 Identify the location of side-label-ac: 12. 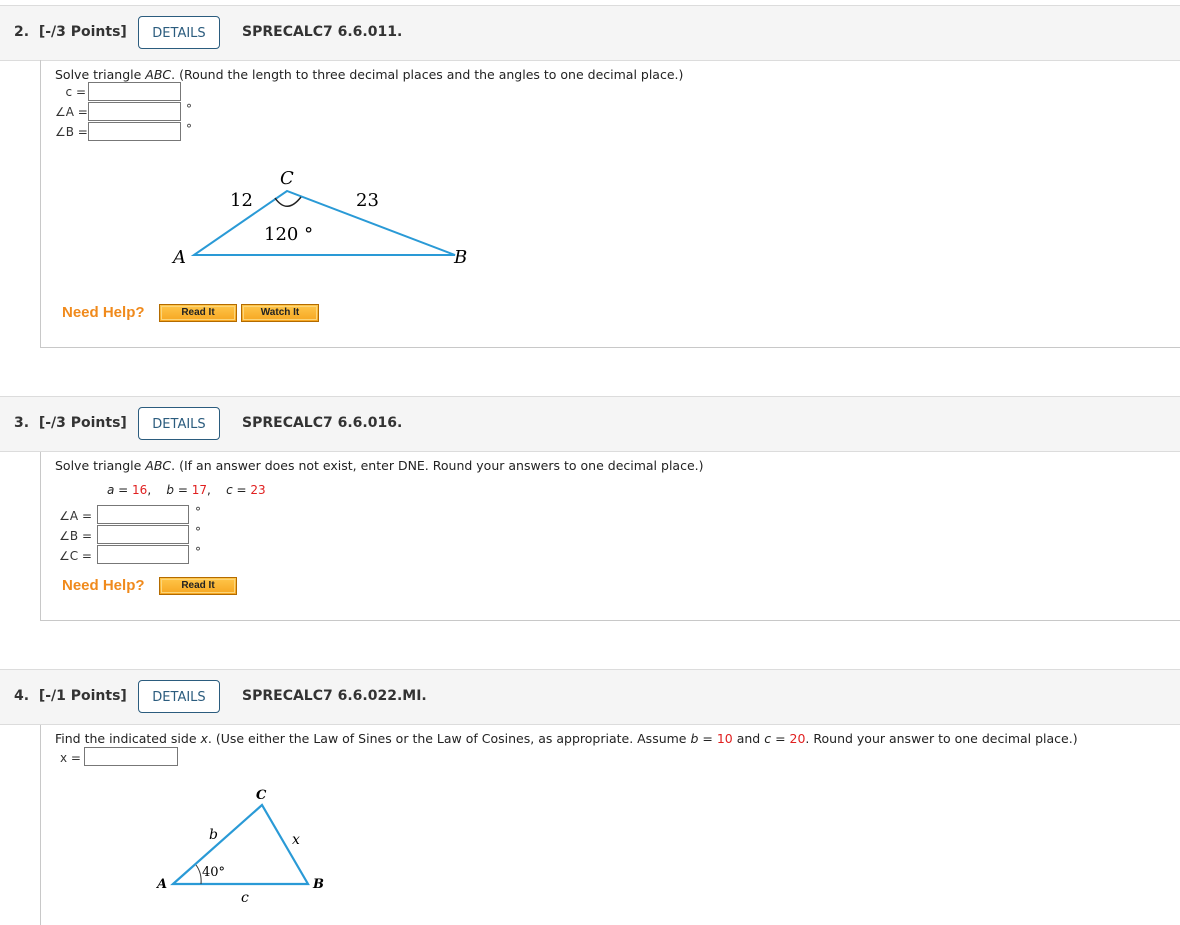
(241, 200).